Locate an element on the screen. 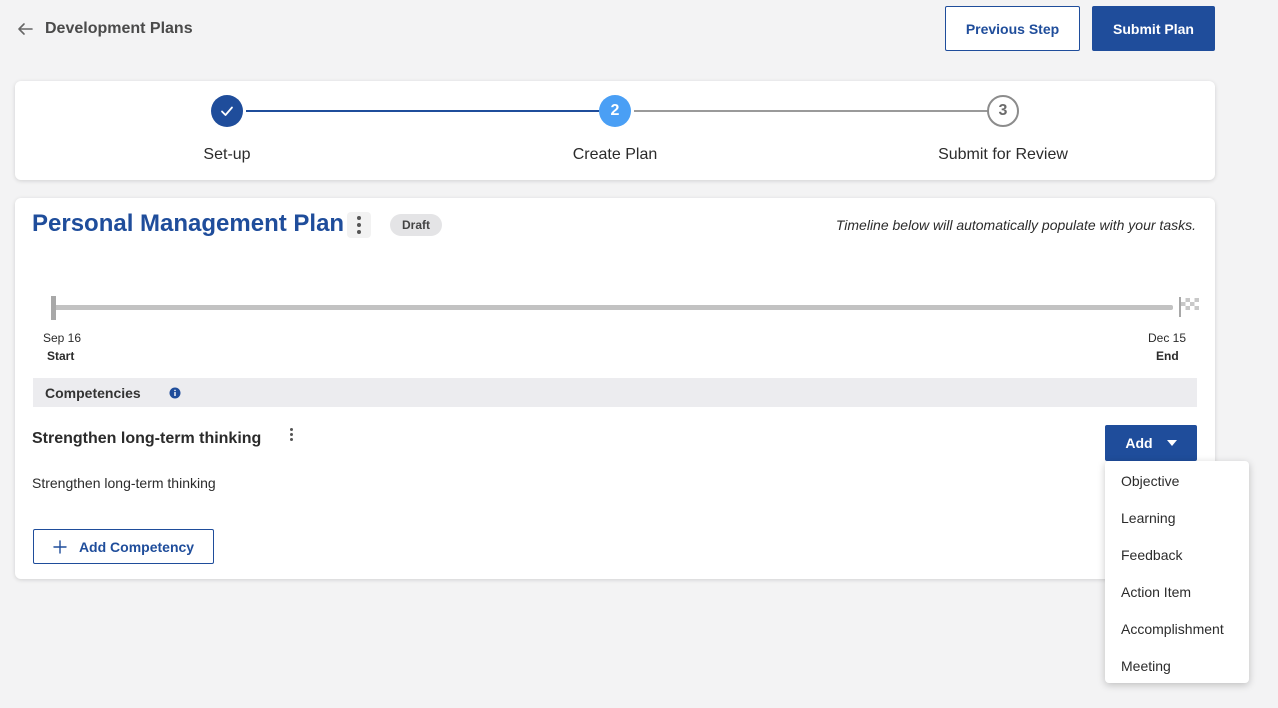 The height and width of the screenshot is (708, 1278). step-label-submit-review: Submit for Review is located at coordinates (1003, 154).